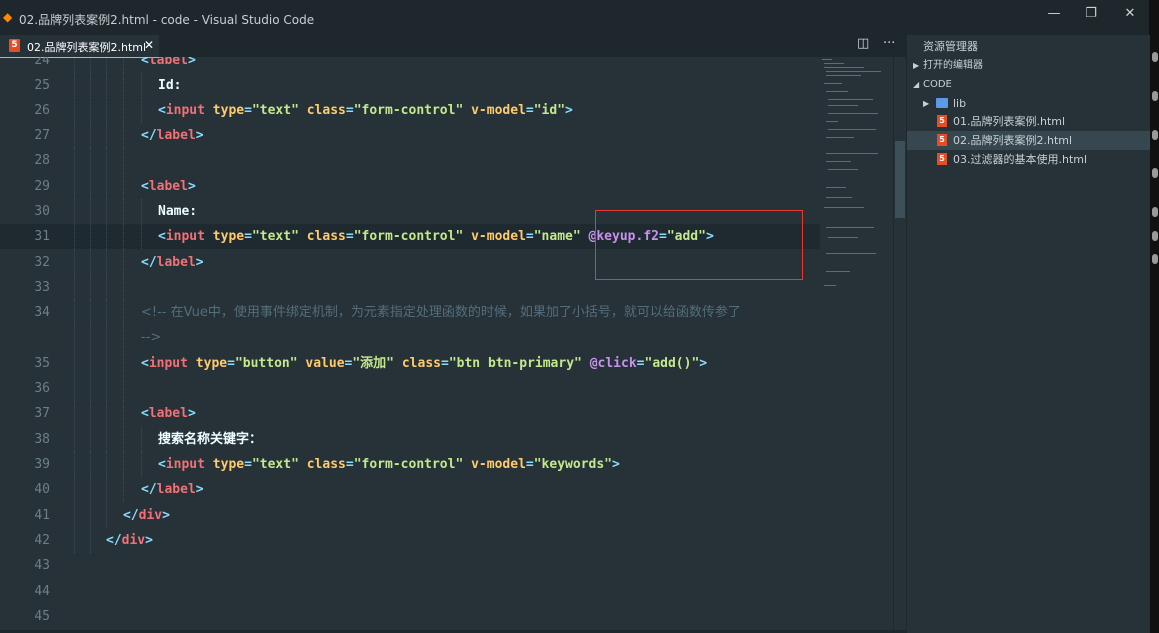 This screenshot has width=1159, height=633. I want to click on code-line: 24 <label>, so click(410, 65).